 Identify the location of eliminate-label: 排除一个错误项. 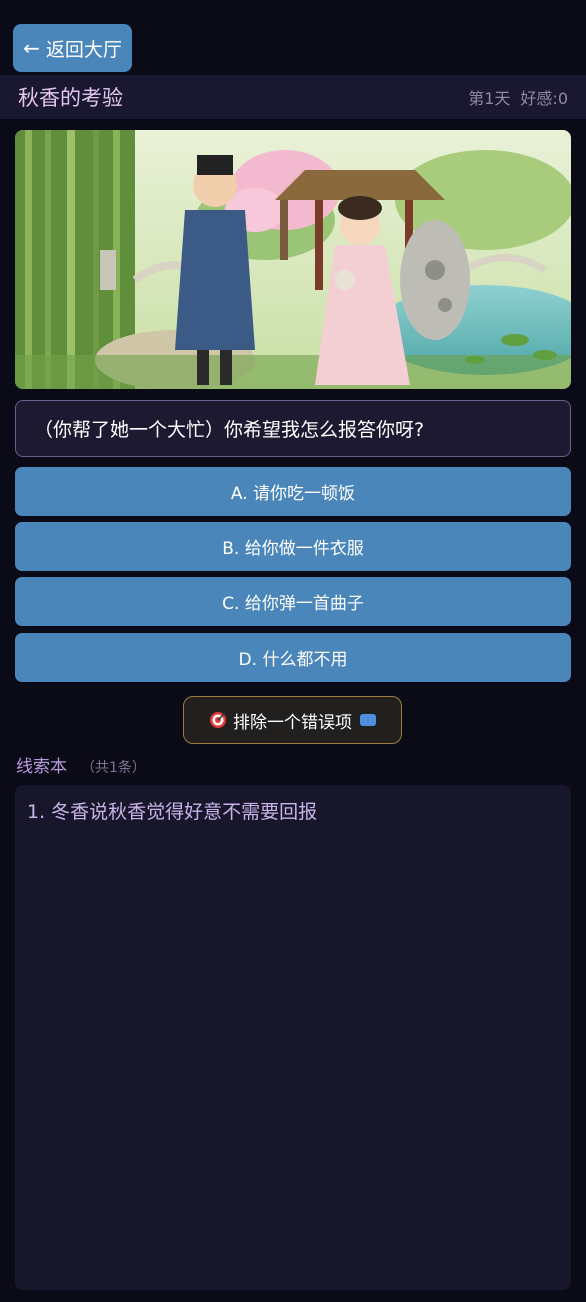
(292, 722).